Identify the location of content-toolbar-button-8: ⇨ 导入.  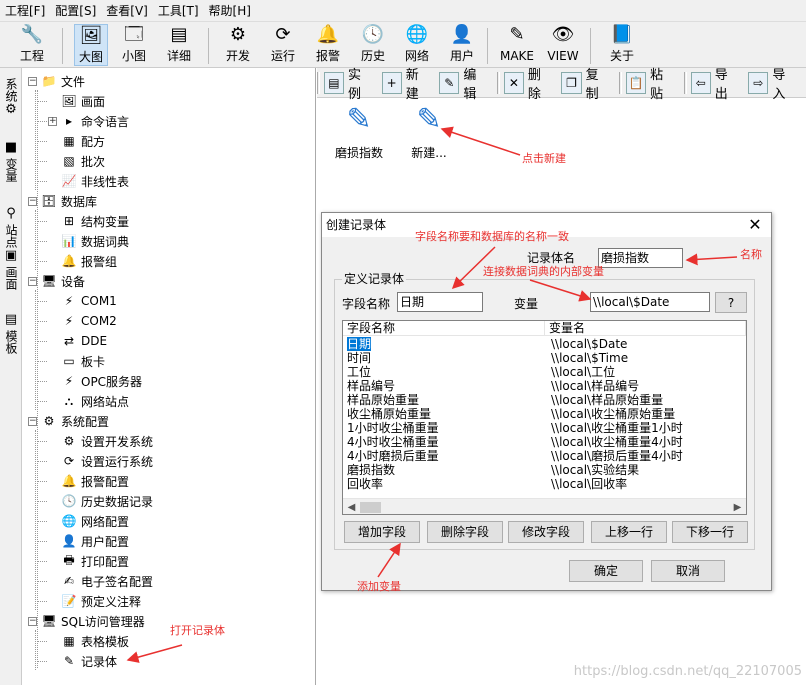
(774, 85).